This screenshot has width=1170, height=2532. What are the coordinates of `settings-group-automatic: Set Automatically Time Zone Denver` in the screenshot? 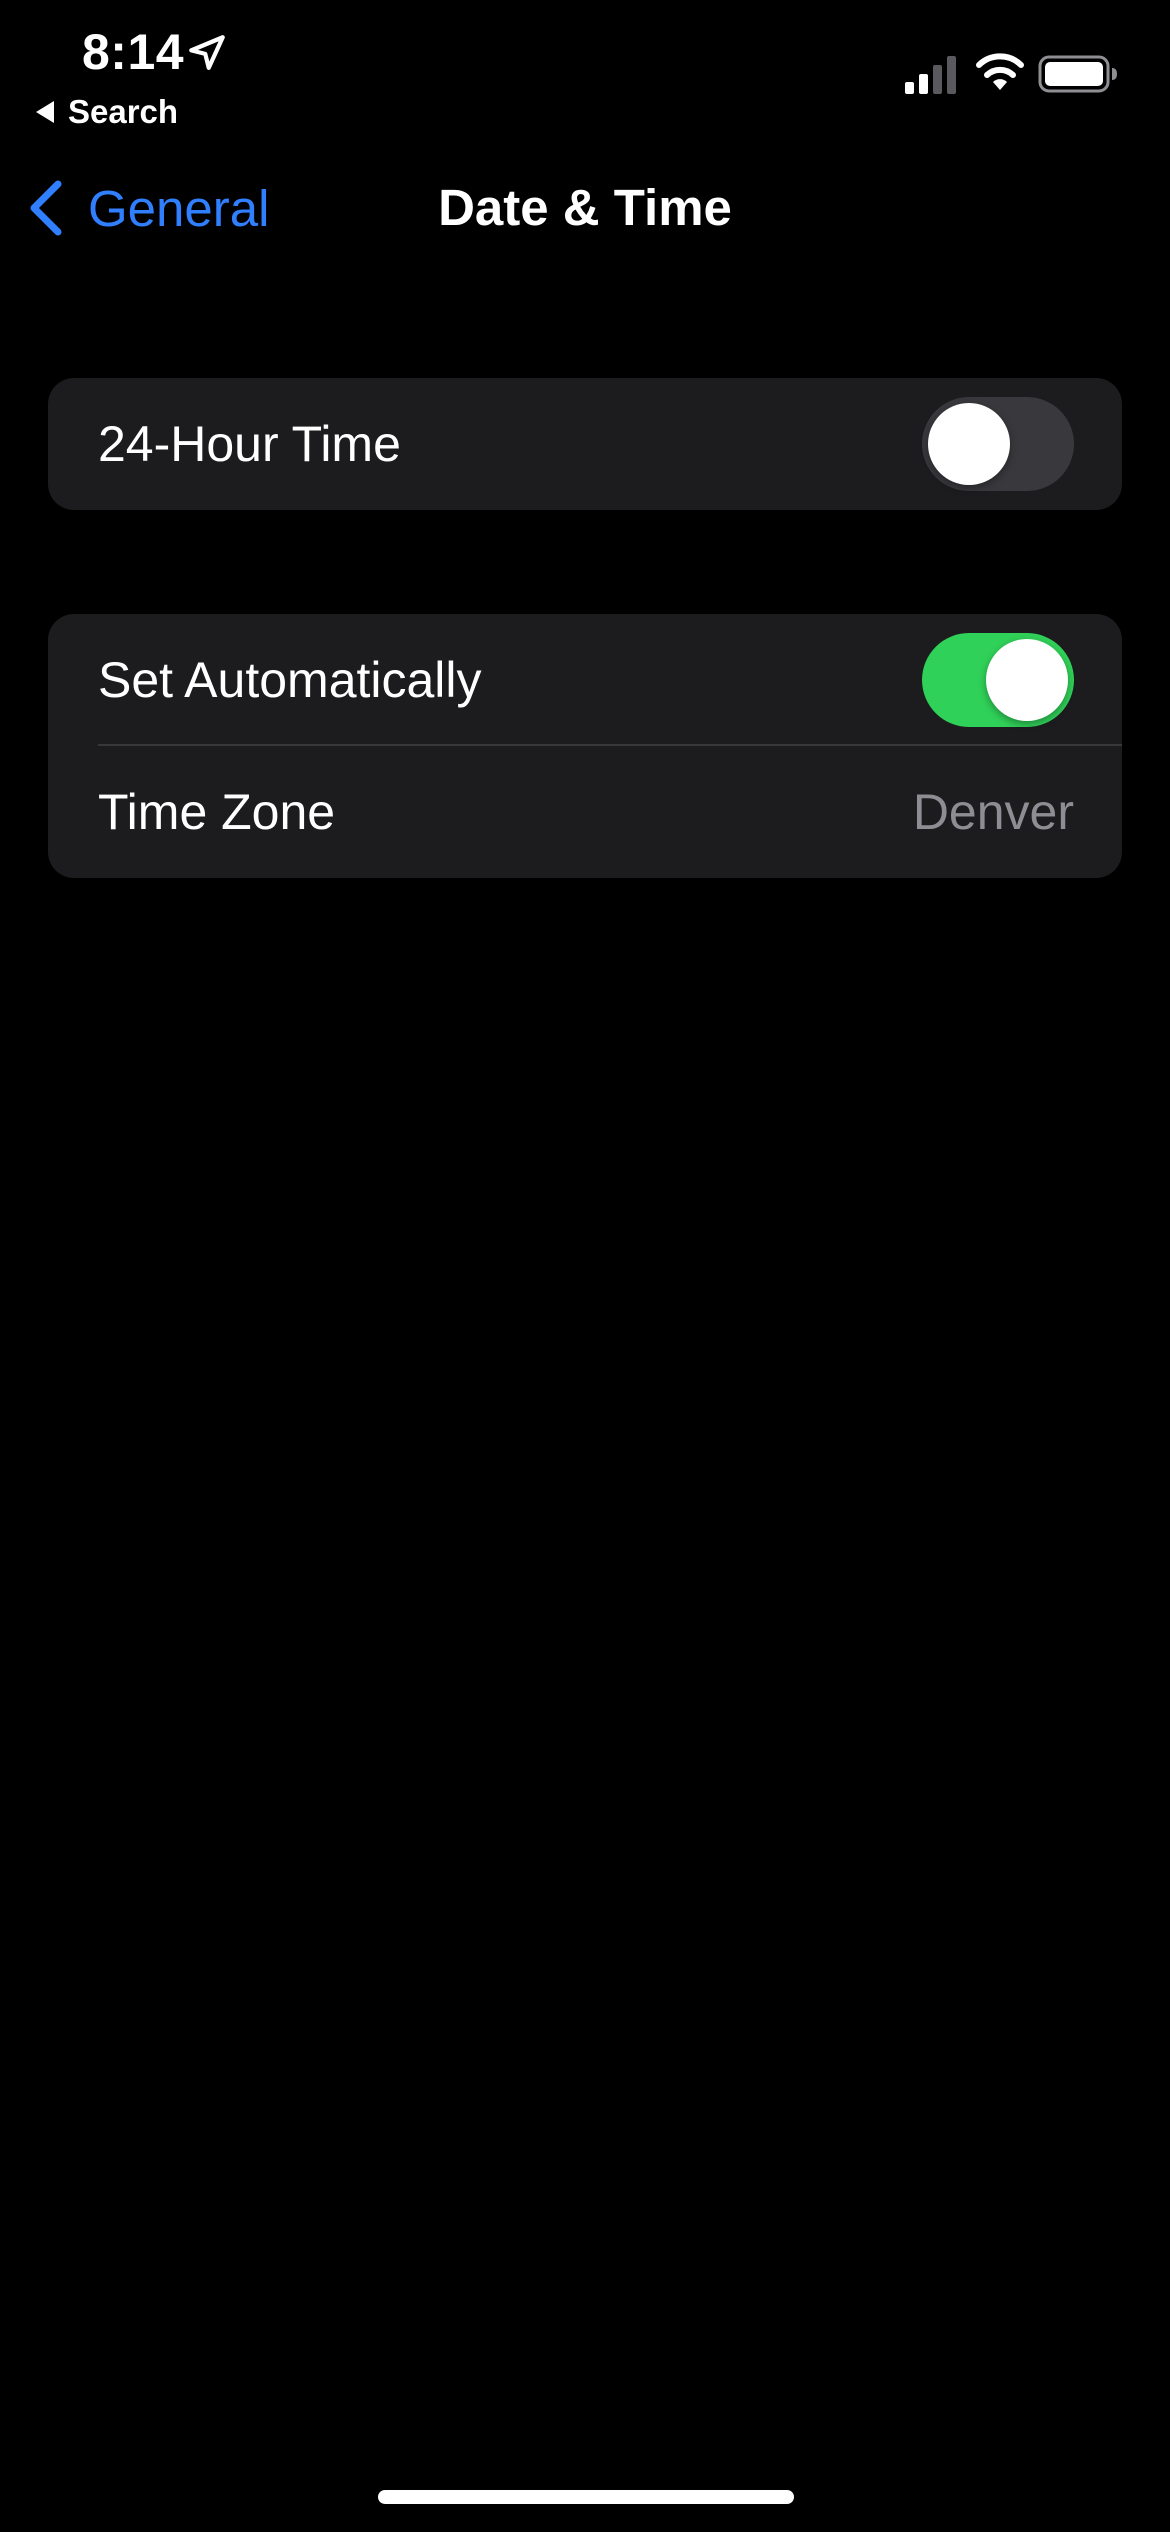 It's located at (585, 746).